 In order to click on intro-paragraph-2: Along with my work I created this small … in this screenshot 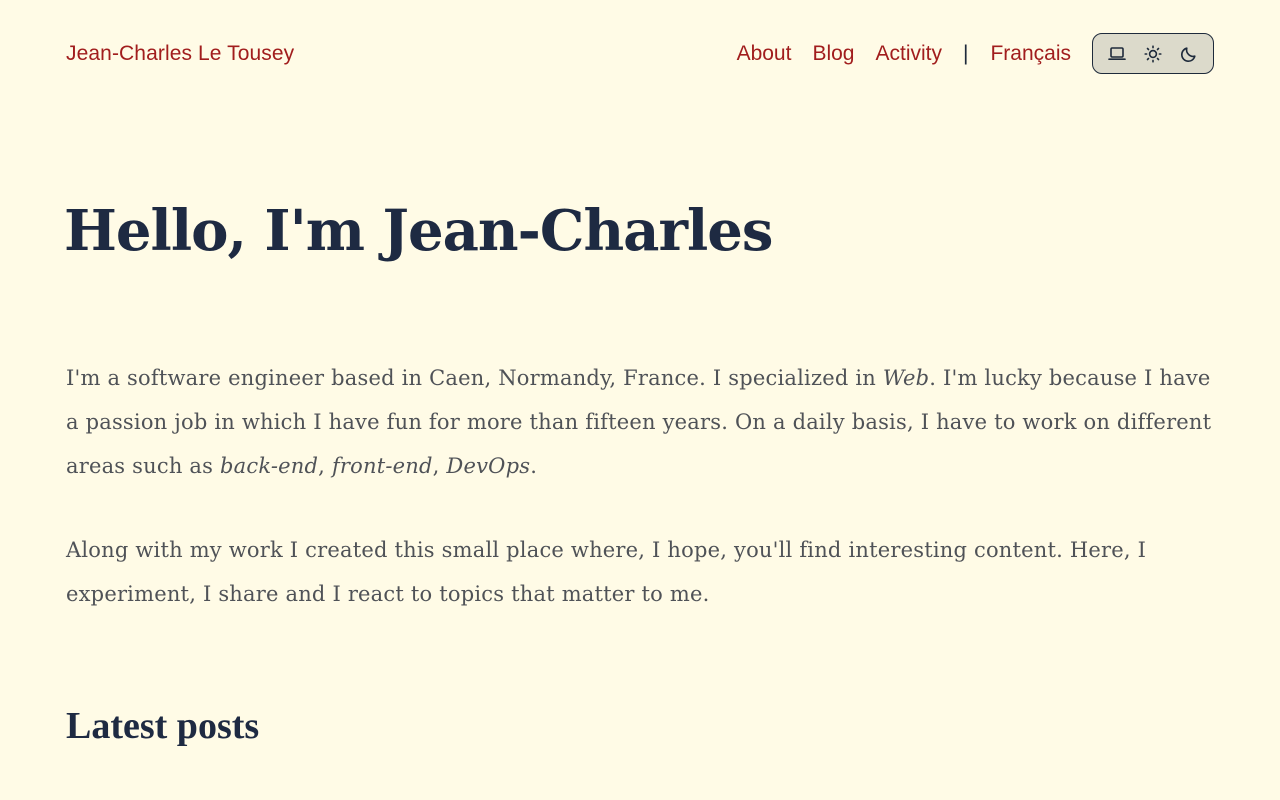, I will do `click(606, 572)`.